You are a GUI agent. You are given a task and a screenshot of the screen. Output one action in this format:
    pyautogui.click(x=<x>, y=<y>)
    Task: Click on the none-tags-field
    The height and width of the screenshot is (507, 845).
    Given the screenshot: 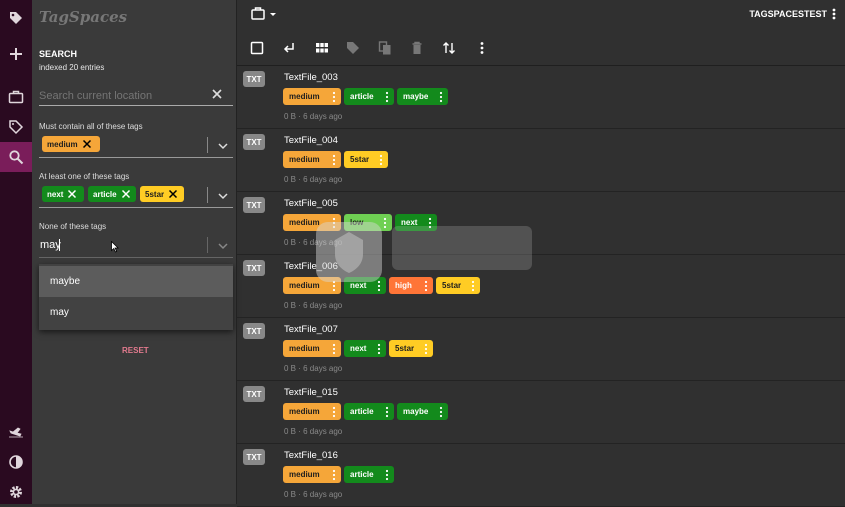 What is the action you would take?
    pyautogui.click(x=136, y=247)
    